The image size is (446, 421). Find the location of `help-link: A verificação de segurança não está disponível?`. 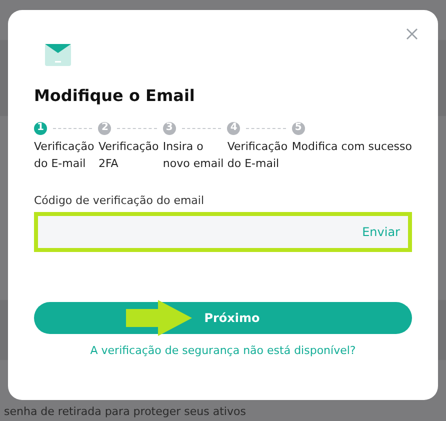

help-link: A verificação de segurança não está disponível? is located at coordinates (223, 350).